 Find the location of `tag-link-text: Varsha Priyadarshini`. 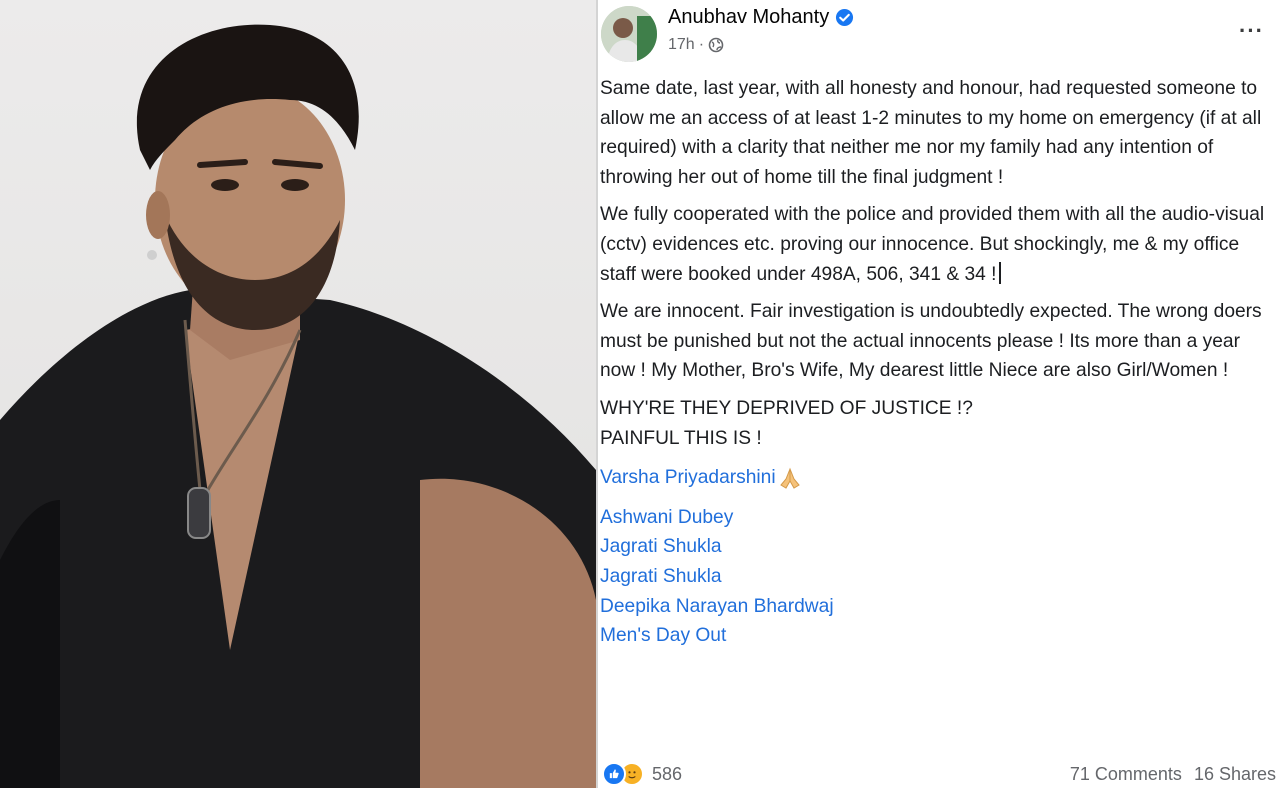

tag-link-text: Varsha Priyadarshini is located at coordinates (688, 478).